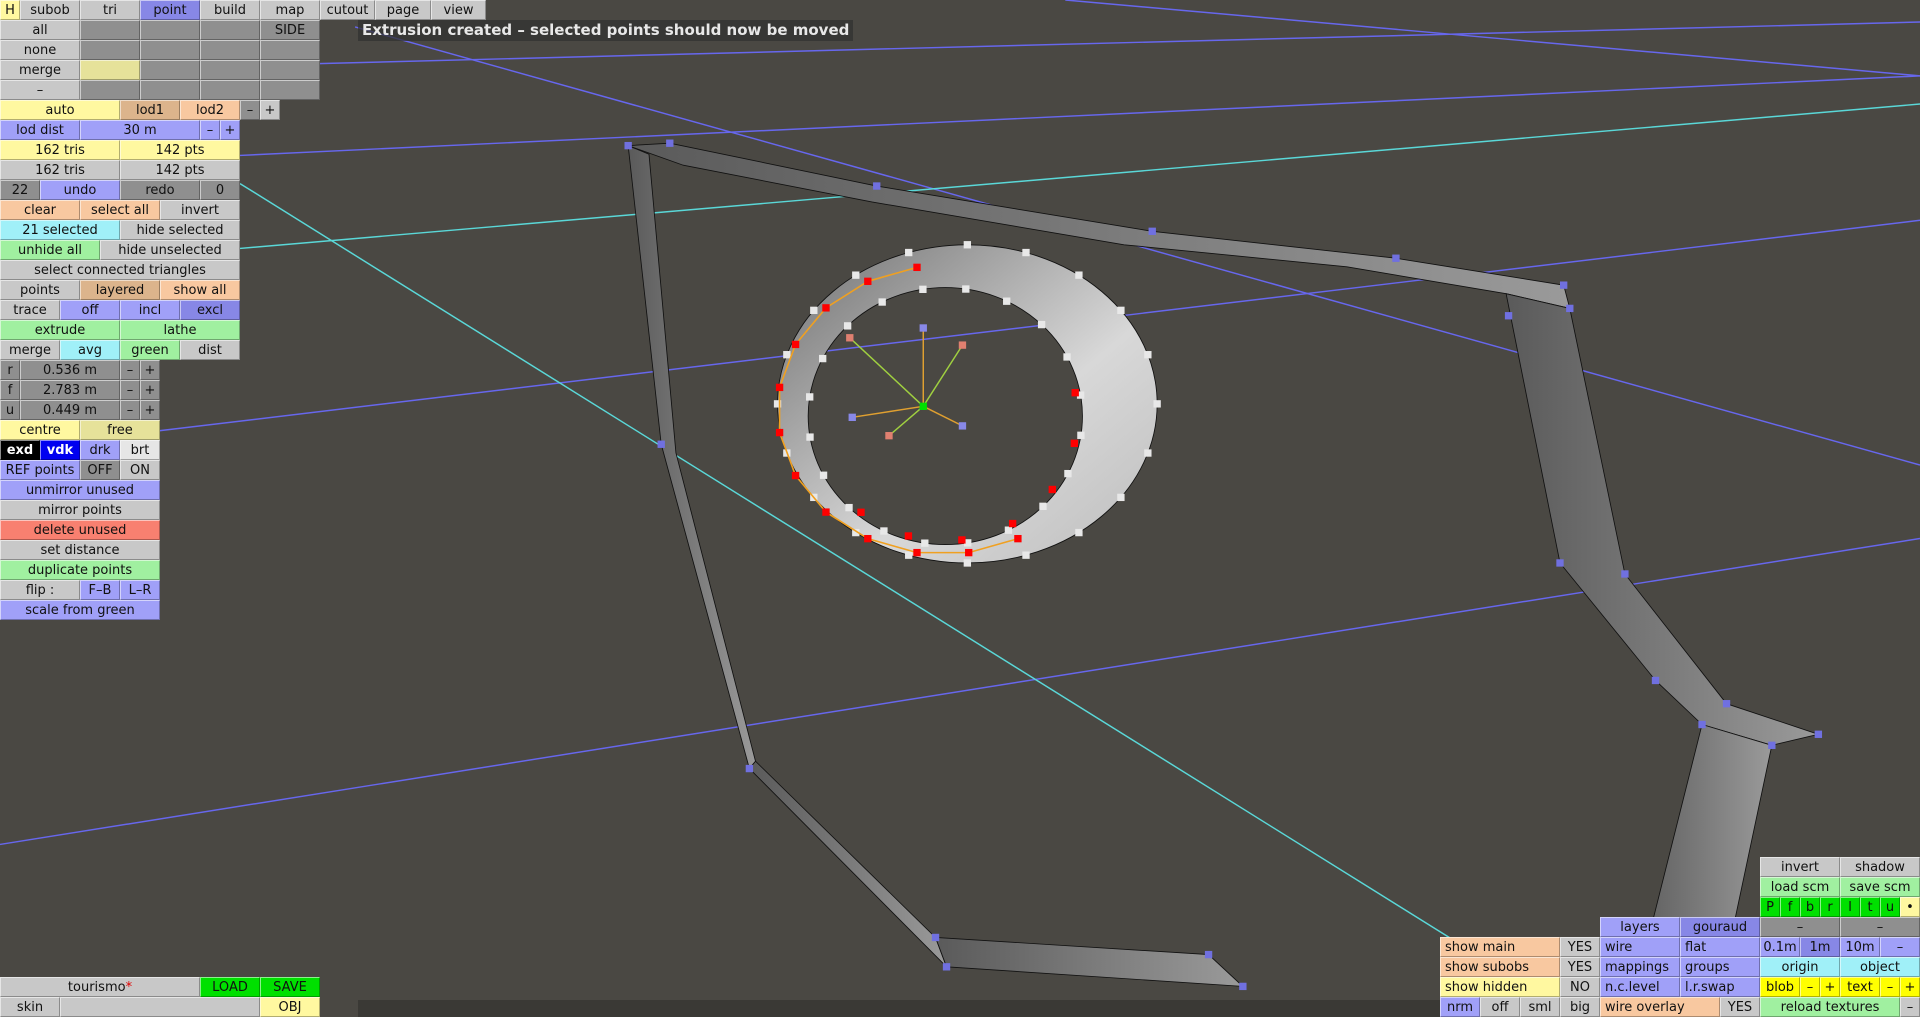 This screenshot has width=1920, height=1017. Describe the element at coordinates (290, 1007) in the screenshot. I see `obj-button: OBJ` at that location.